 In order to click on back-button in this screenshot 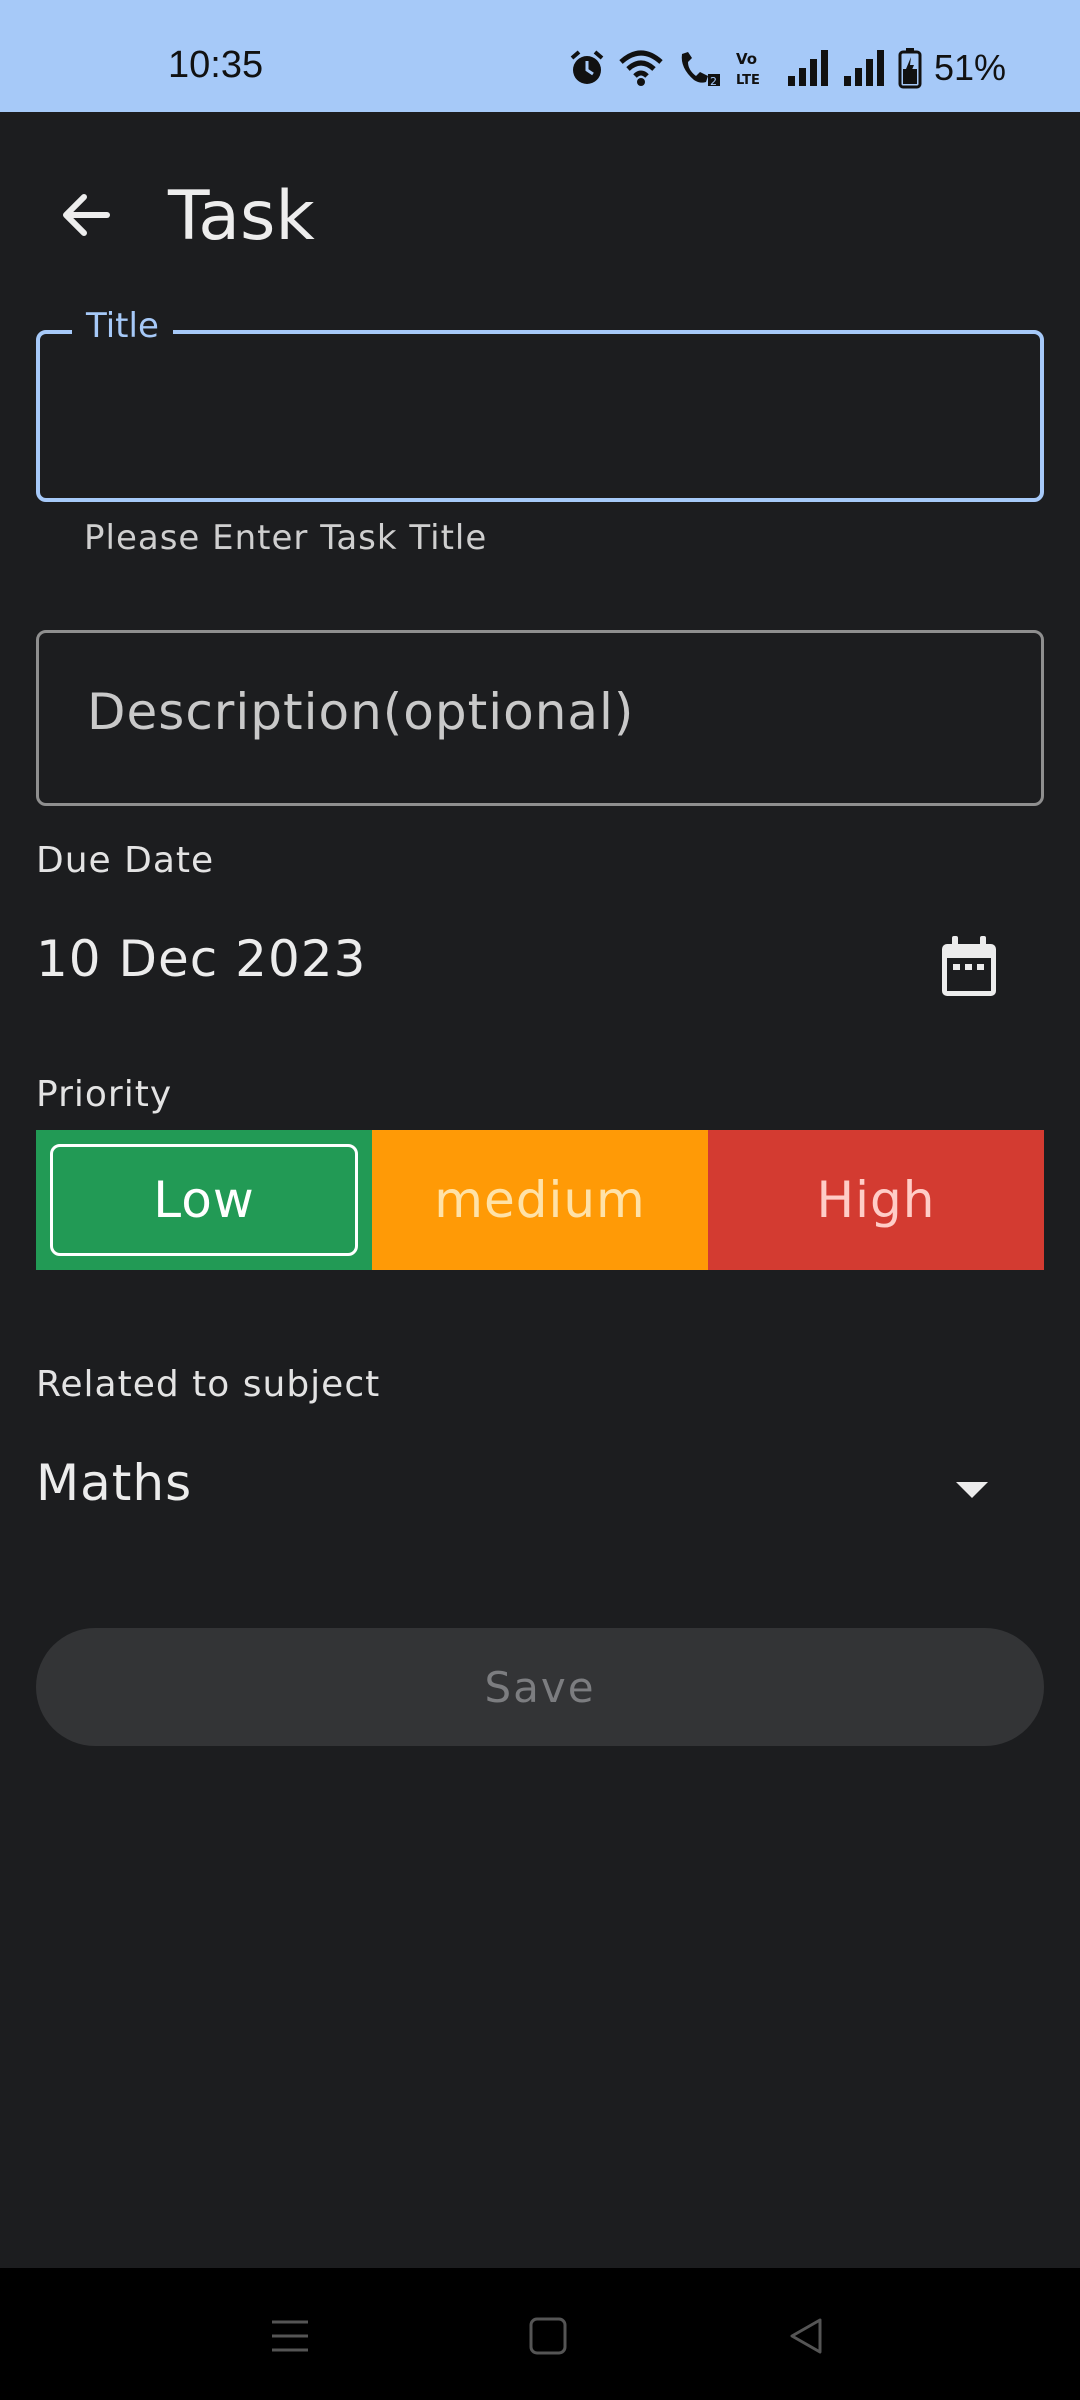, I will do `click(85, 217)`.